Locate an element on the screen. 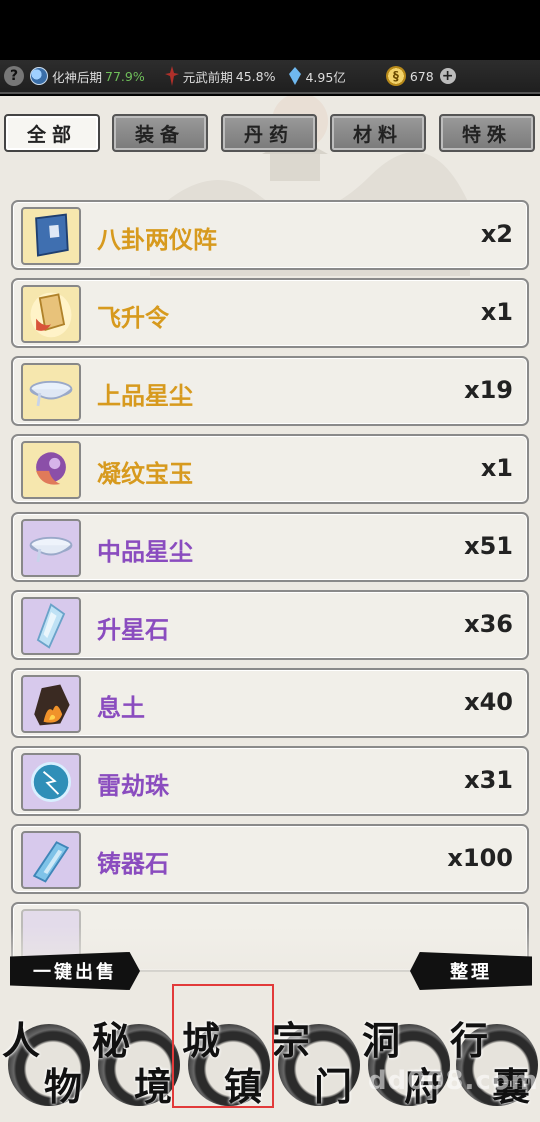  item-quantity: x31 is located at coordinates (488, 780).